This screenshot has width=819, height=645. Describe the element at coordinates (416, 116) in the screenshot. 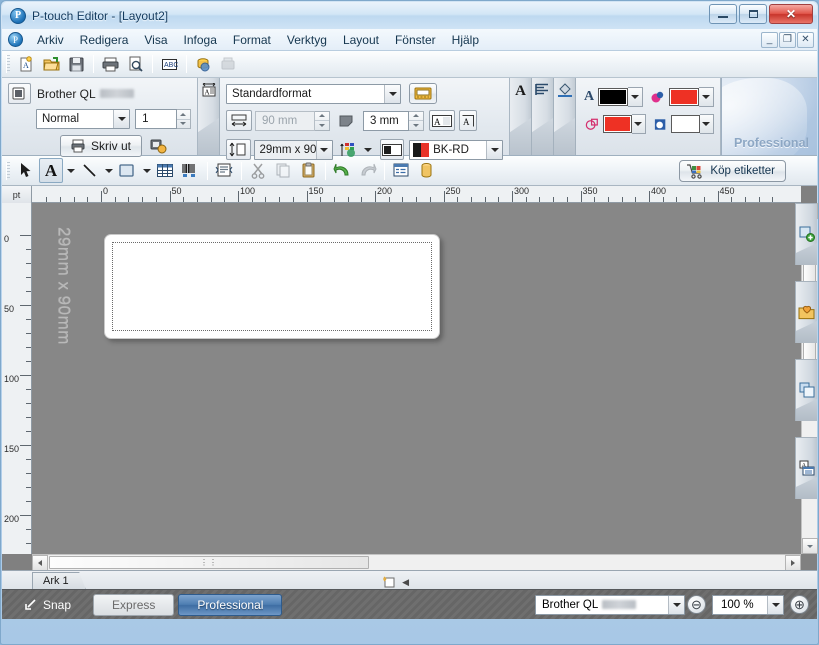

I see `margin-up` at that location.